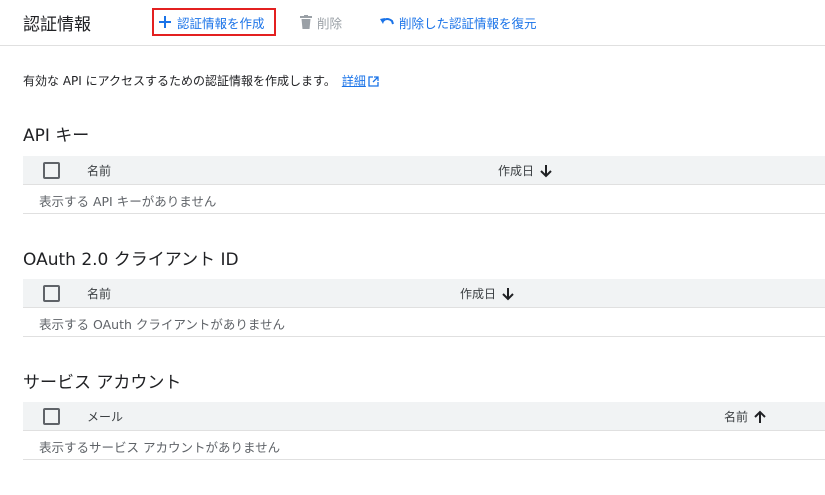 Image resolution: width=825 pixels, height=495 pixels. I want to click on api-keys-table: 名前 作成日 表示する API キーがありません, so click(424, 185).